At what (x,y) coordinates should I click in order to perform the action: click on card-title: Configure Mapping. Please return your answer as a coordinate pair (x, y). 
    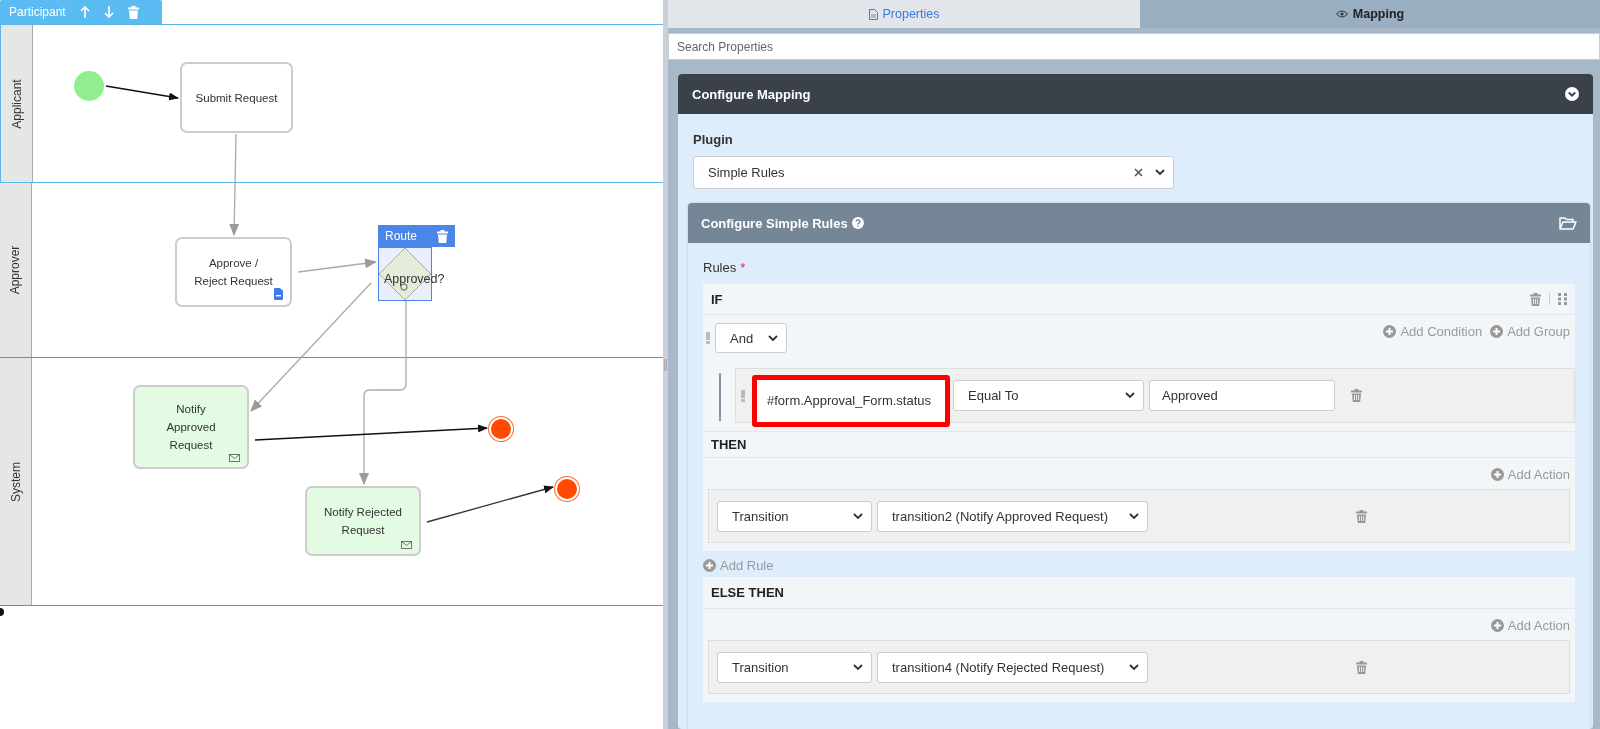
    Looking at the image, I should click on (751, 94).